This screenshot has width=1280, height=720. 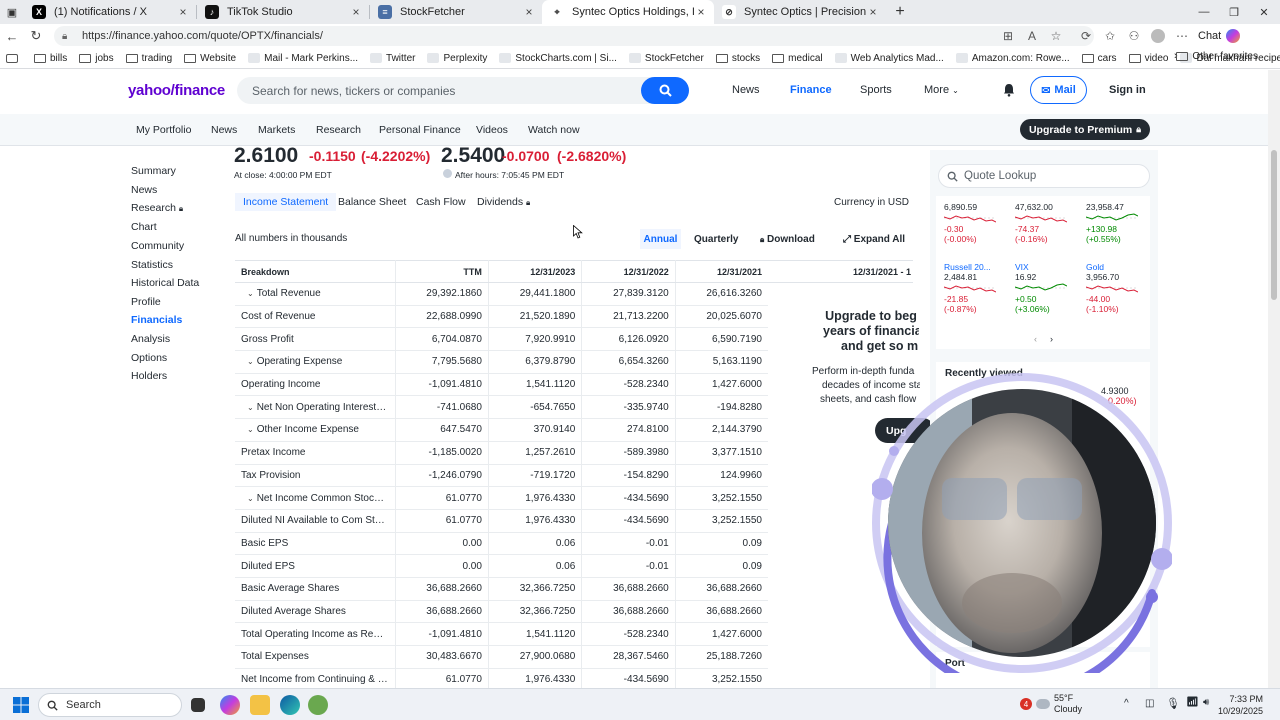 What do you see at coordinates (69, 36) in the screenshot?
I see `site-info-icon: 🔒︎` at bounding box center [69, 36].